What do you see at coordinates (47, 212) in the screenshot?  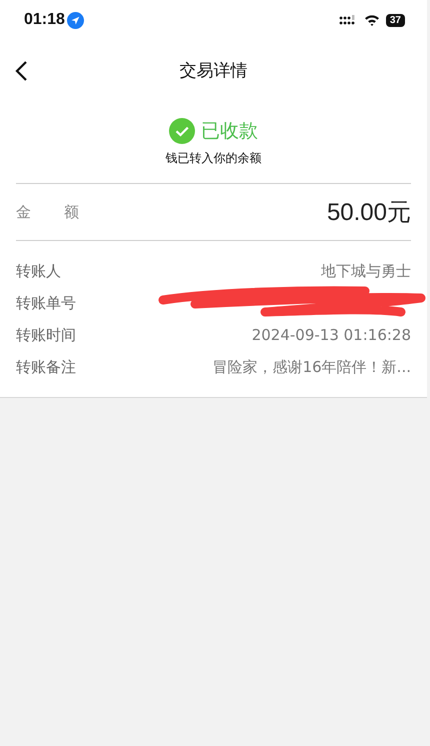 I see `amount-label: 金 额` at bounding box center [47, 212].